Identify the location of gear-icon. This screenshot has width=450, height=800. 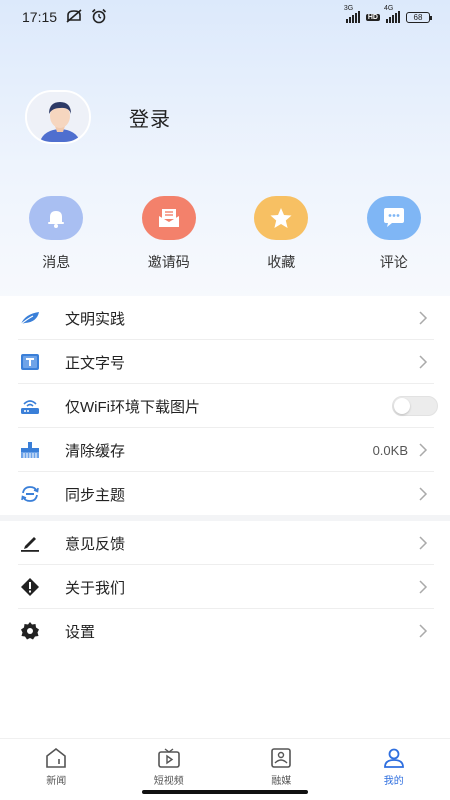
(30, 631).